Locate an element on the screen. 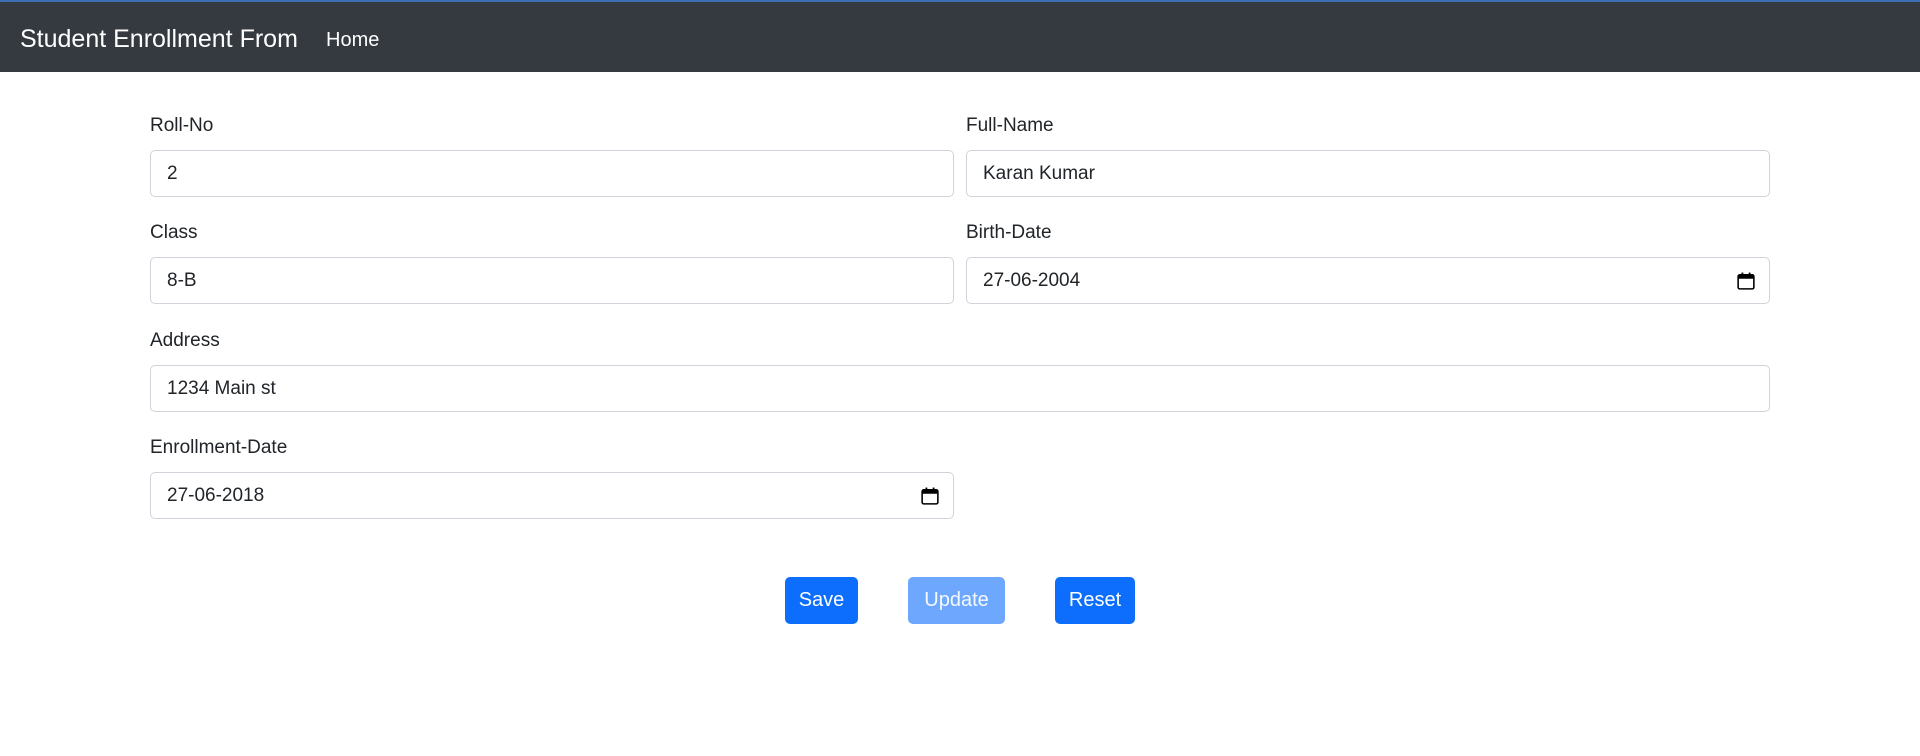  update-button: Update is located at coordinates (956, 600).